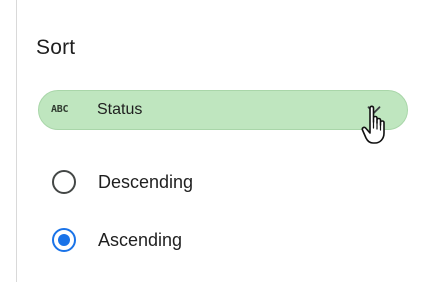  What do you see at coordinates (60, 109) in the screenshot?
I see `abc-type-icon: ABC` at bounding box center [60, 109].